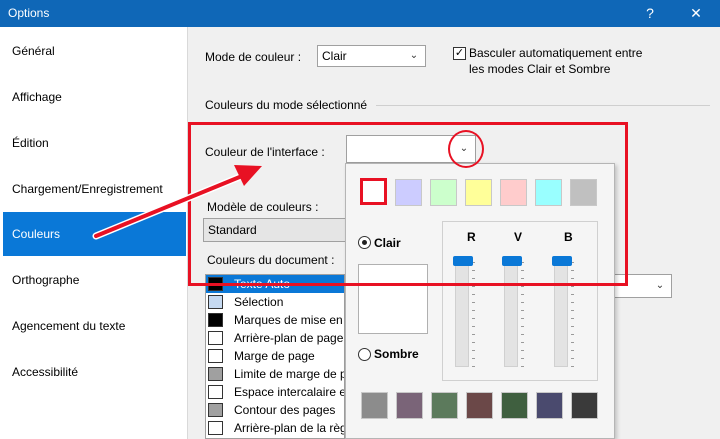 The height and width of the screenshot is (439, 720). What do you see at coordinates (360, 13) in the screenshot?
I see `title-bar: Options ? ✕` at bounding box center [360, 13].